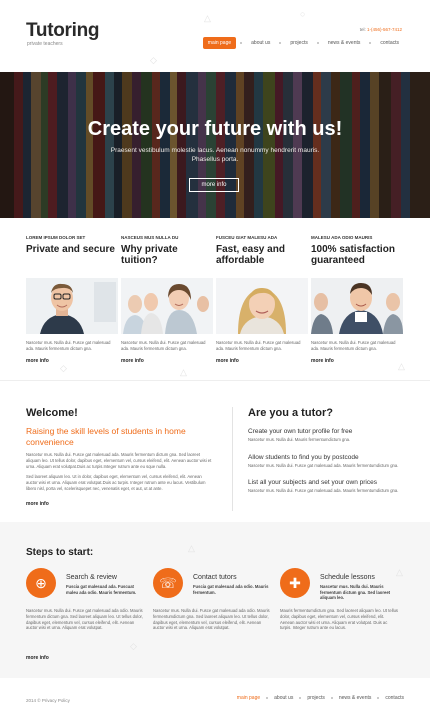 The image size is (430, 728). What do you see at coordinates (362, 29) in the screenshot?
I see `phone-prefix: tel:` at bounding box center [362, 29].